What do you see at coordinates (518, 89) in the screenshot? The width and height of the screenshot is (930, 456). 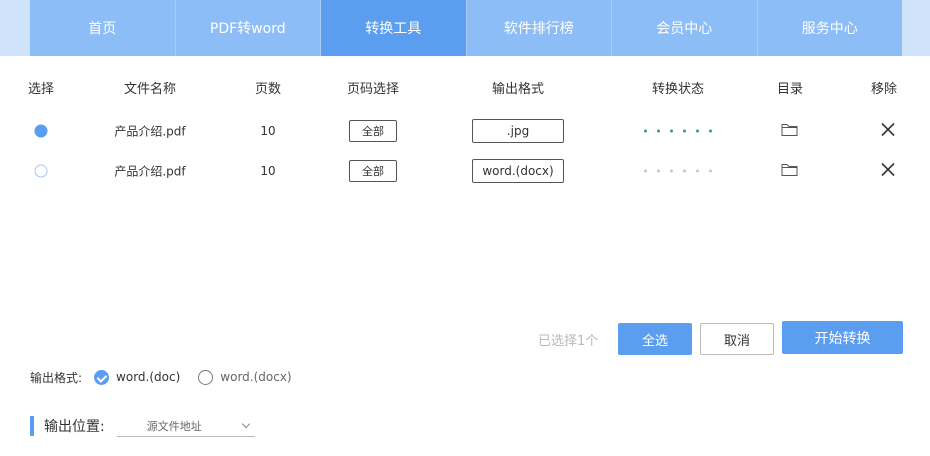 I see `header-output-format: 输出格式` at bounding box center [518, 89].